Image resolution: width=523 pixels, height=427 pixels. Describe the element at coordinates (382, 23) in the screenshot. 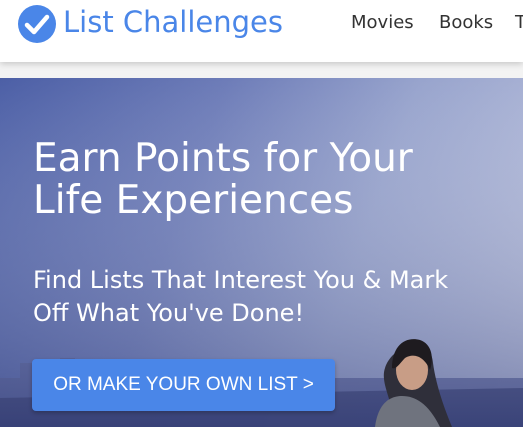

I see `nav-item-movies: Movies` at that location.